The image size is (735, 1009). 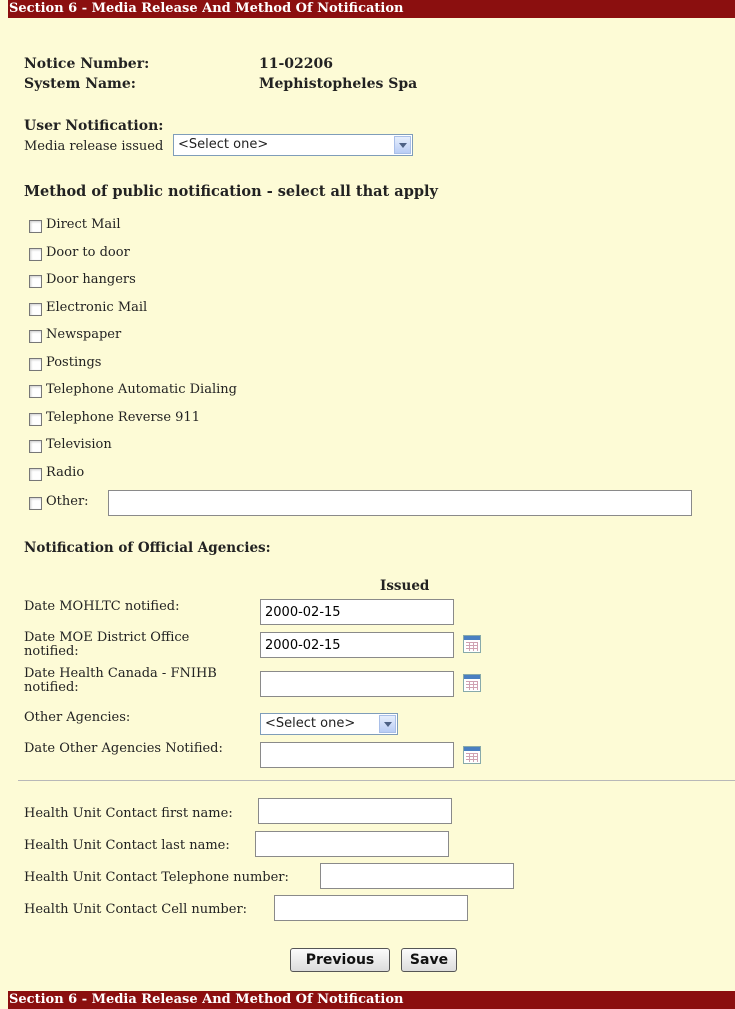 What do you see at coordinates (147, 548) in the screenshot?
I see `agencies-heading: Notification of Official Agencies:` at bounding box center [147, 548].